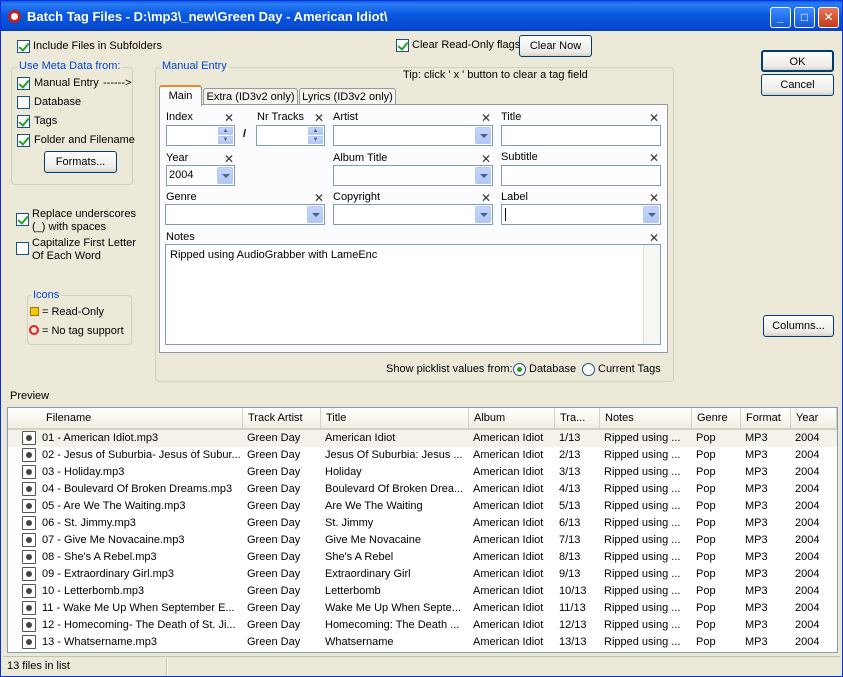 Image resolution: width=843 pixels, height=677 pixels. Describe the element at coordinates (706, 523) in the screenshot. I see `table-cell: Pop` at that location.